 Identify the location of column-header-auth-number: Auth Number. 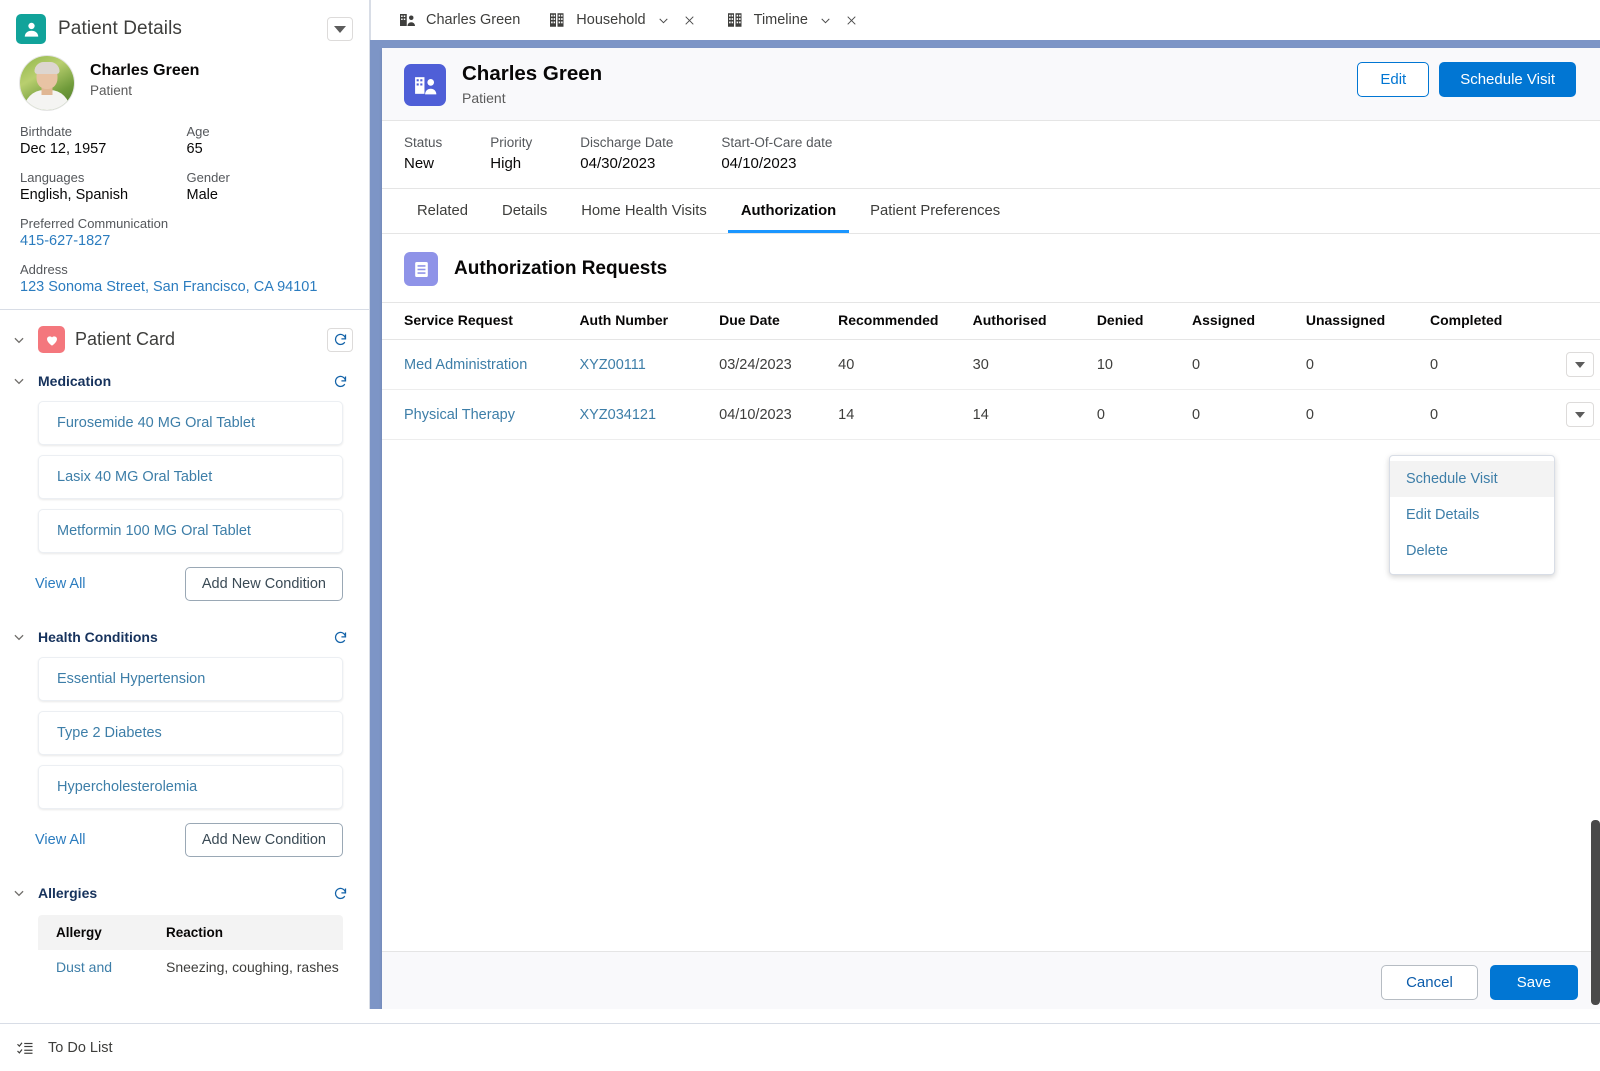
(643, 321).